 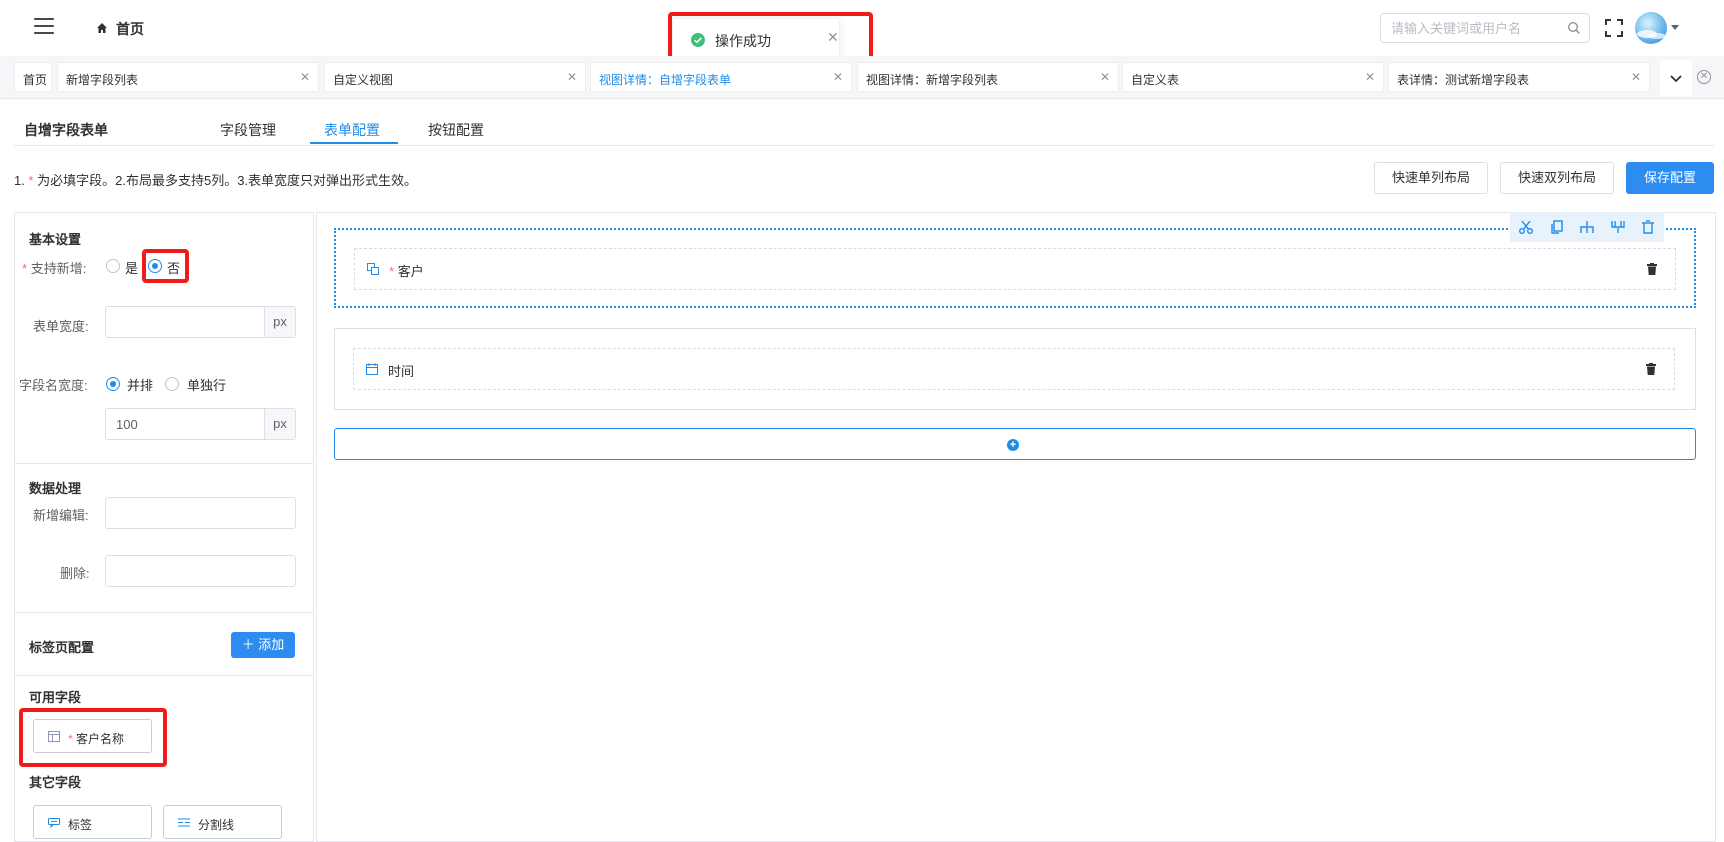 What do you see at coordinates (186, 424) in the screenshot?
I see `field-name-width-input` at bounding box center [186, 424].